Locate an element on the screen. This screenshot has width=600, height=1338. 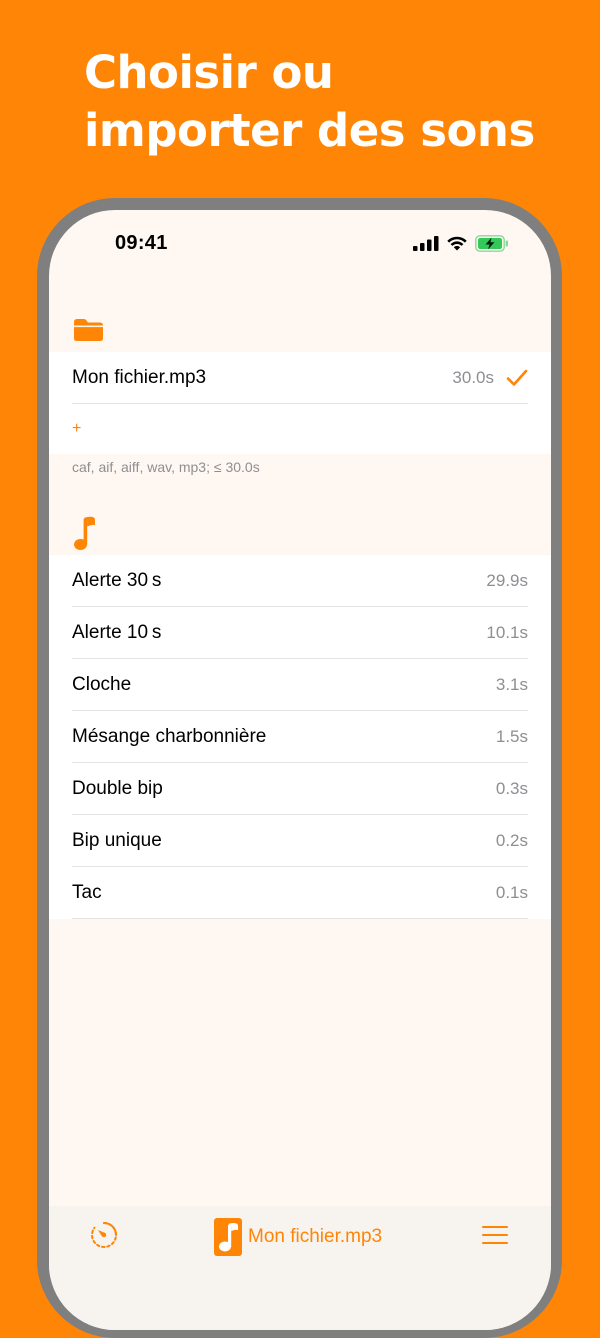
folder-icon is located at coordinates (88, 330).